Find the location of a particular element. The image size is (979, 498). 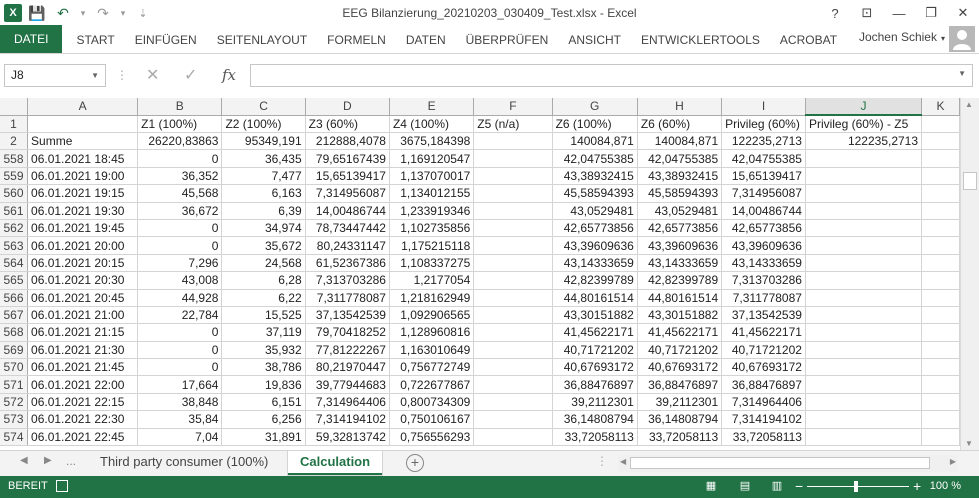

row-header: 564 is located at coordinates (14, 263).